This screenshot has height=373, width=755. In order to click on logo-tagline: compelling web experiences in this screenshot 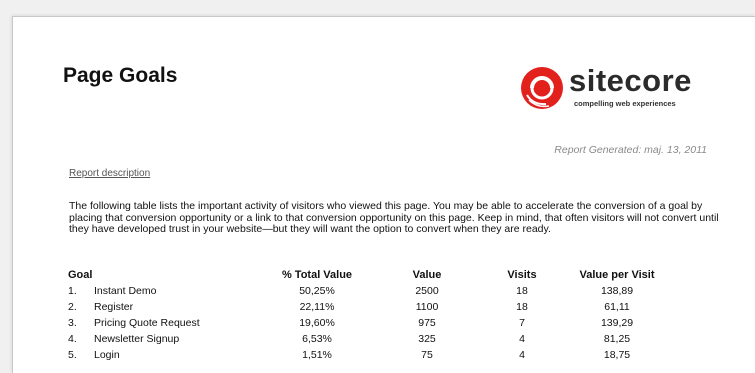, I will do `click(625, 103)`.